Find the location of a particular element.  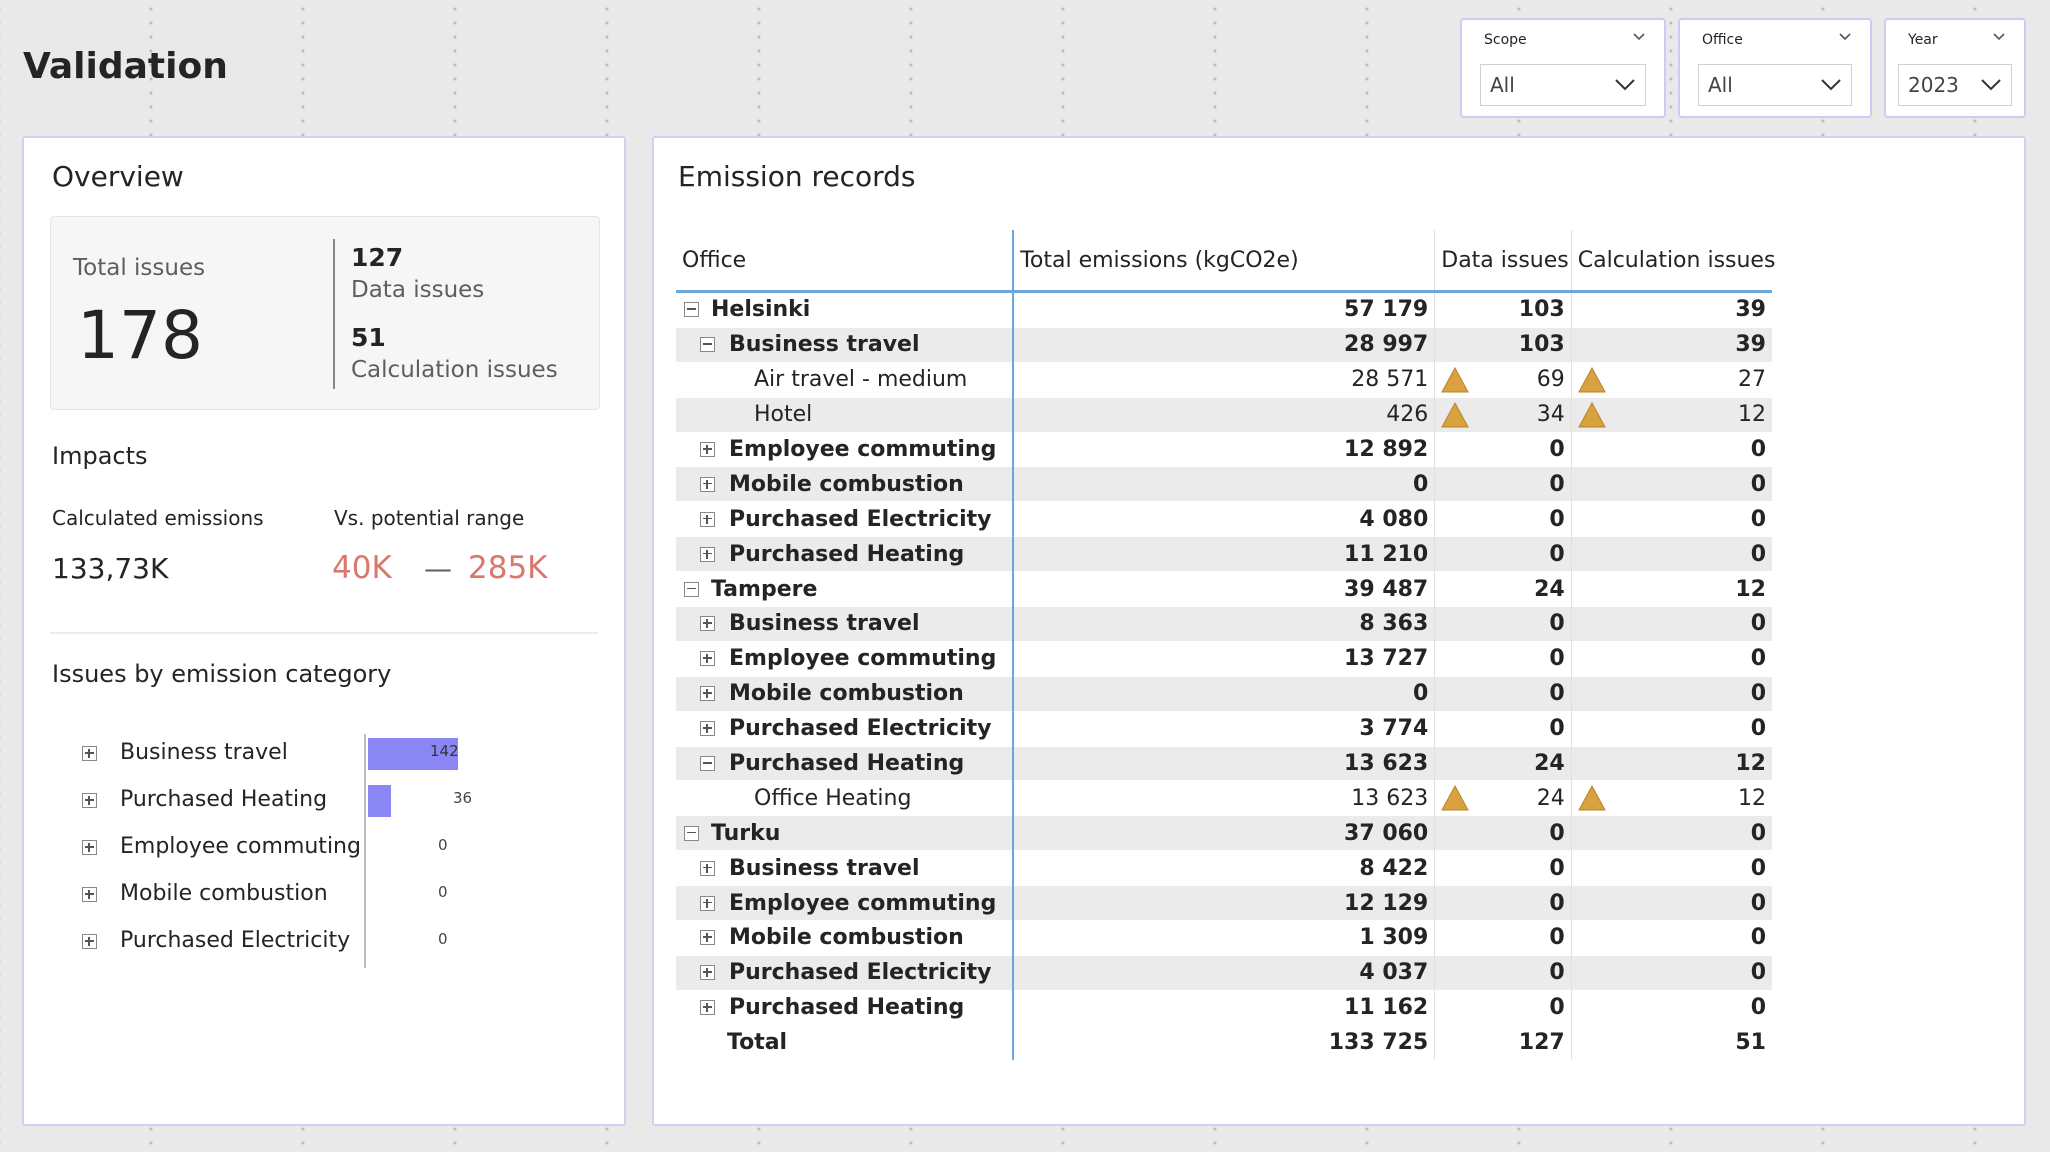

warning-icon is located at coordinates (1591, 414).